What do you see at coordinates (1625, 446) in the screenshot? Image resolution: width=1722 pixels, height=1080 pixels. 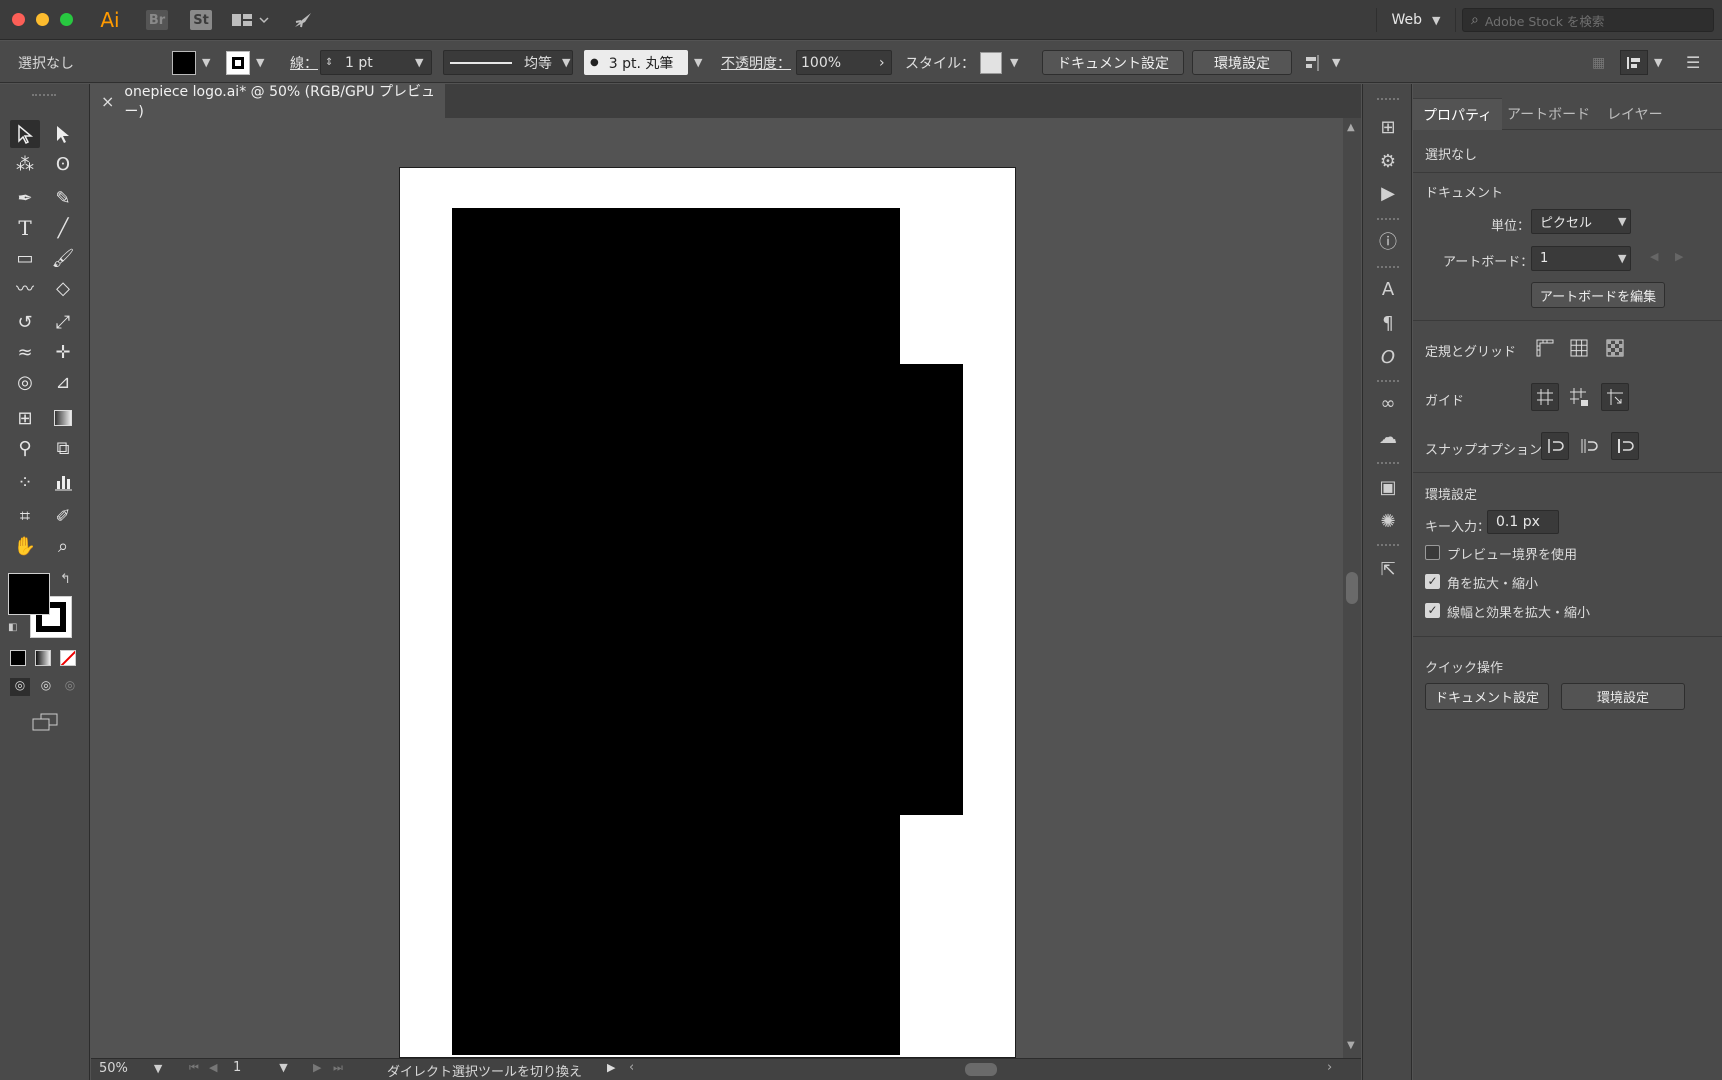 I see `snap-to-pixel-icon` at bounding box center [1625, 446].